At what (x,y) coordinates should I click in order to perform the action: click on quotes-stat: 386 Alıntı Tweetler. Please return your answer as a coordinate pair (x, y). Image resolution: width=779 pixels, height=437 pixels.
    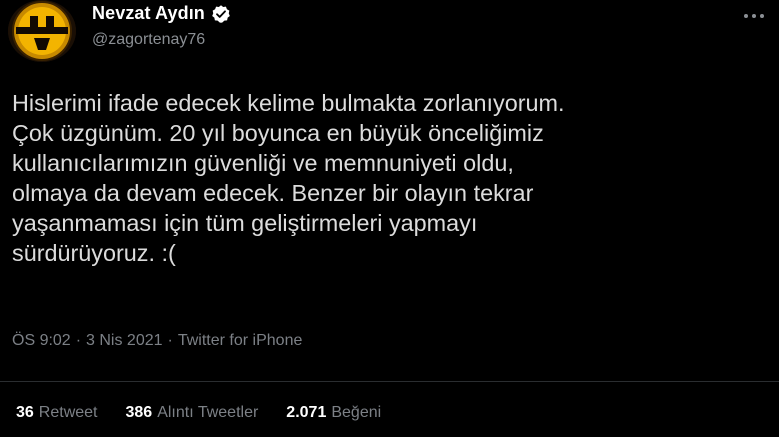
    Looking at the image, I should click on (192, 413).